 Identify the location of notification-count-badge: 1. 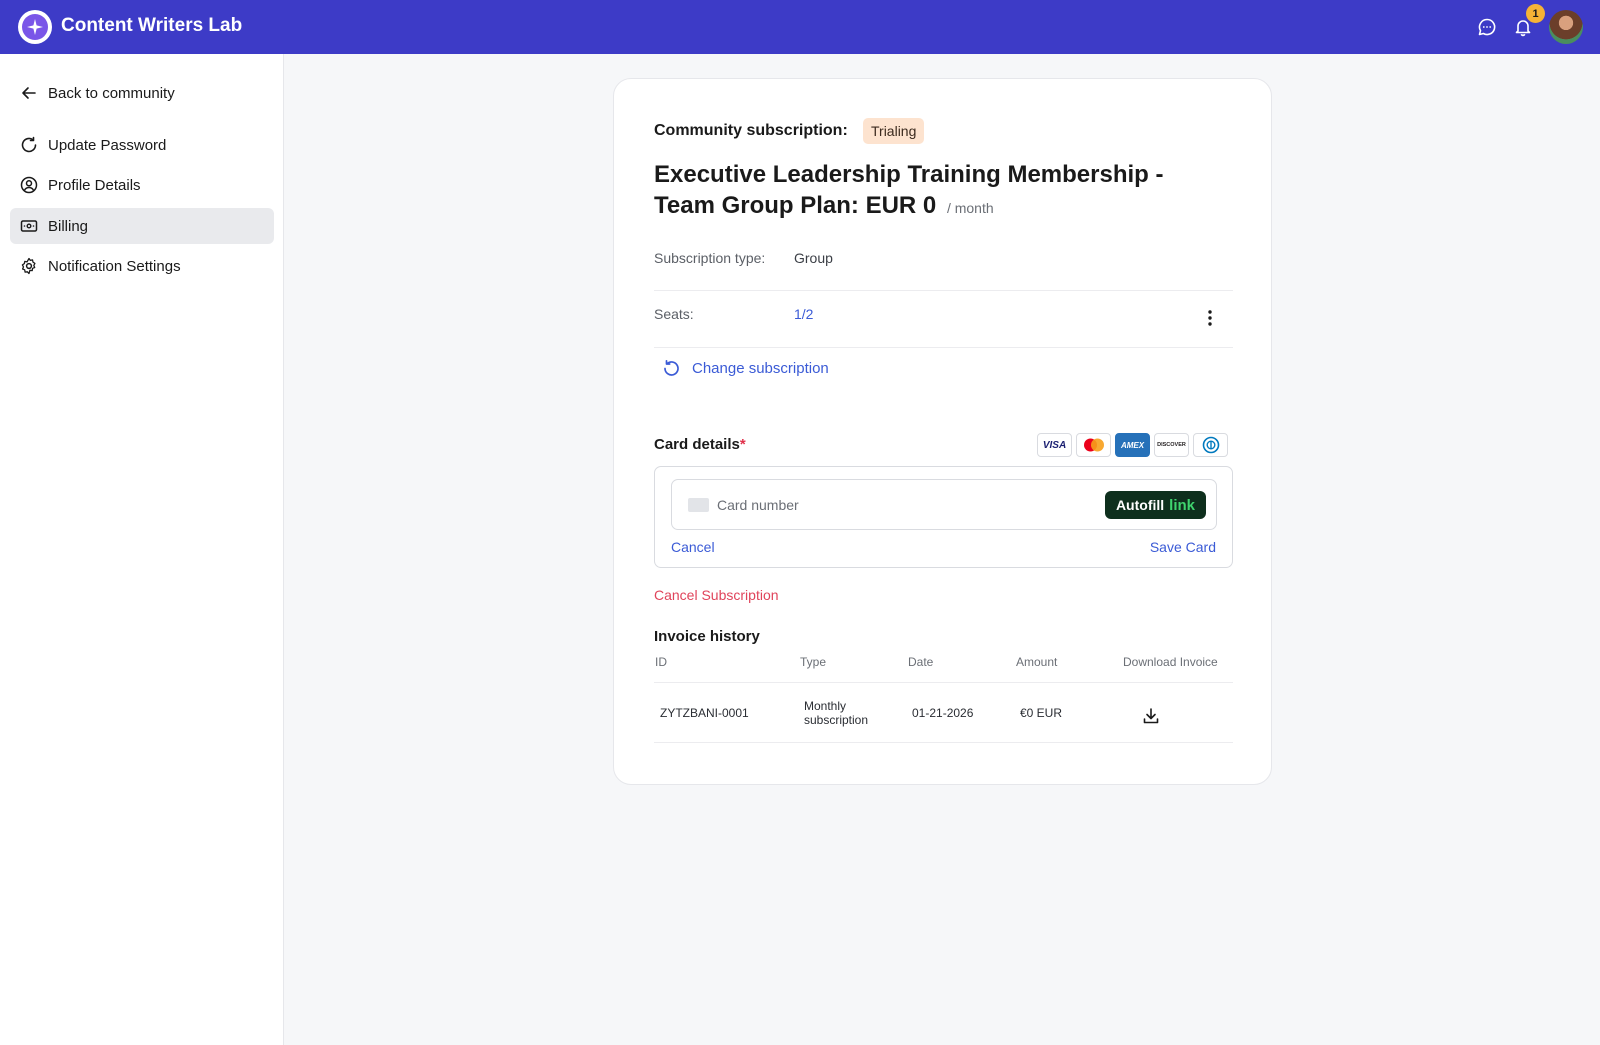
(1535, 13).